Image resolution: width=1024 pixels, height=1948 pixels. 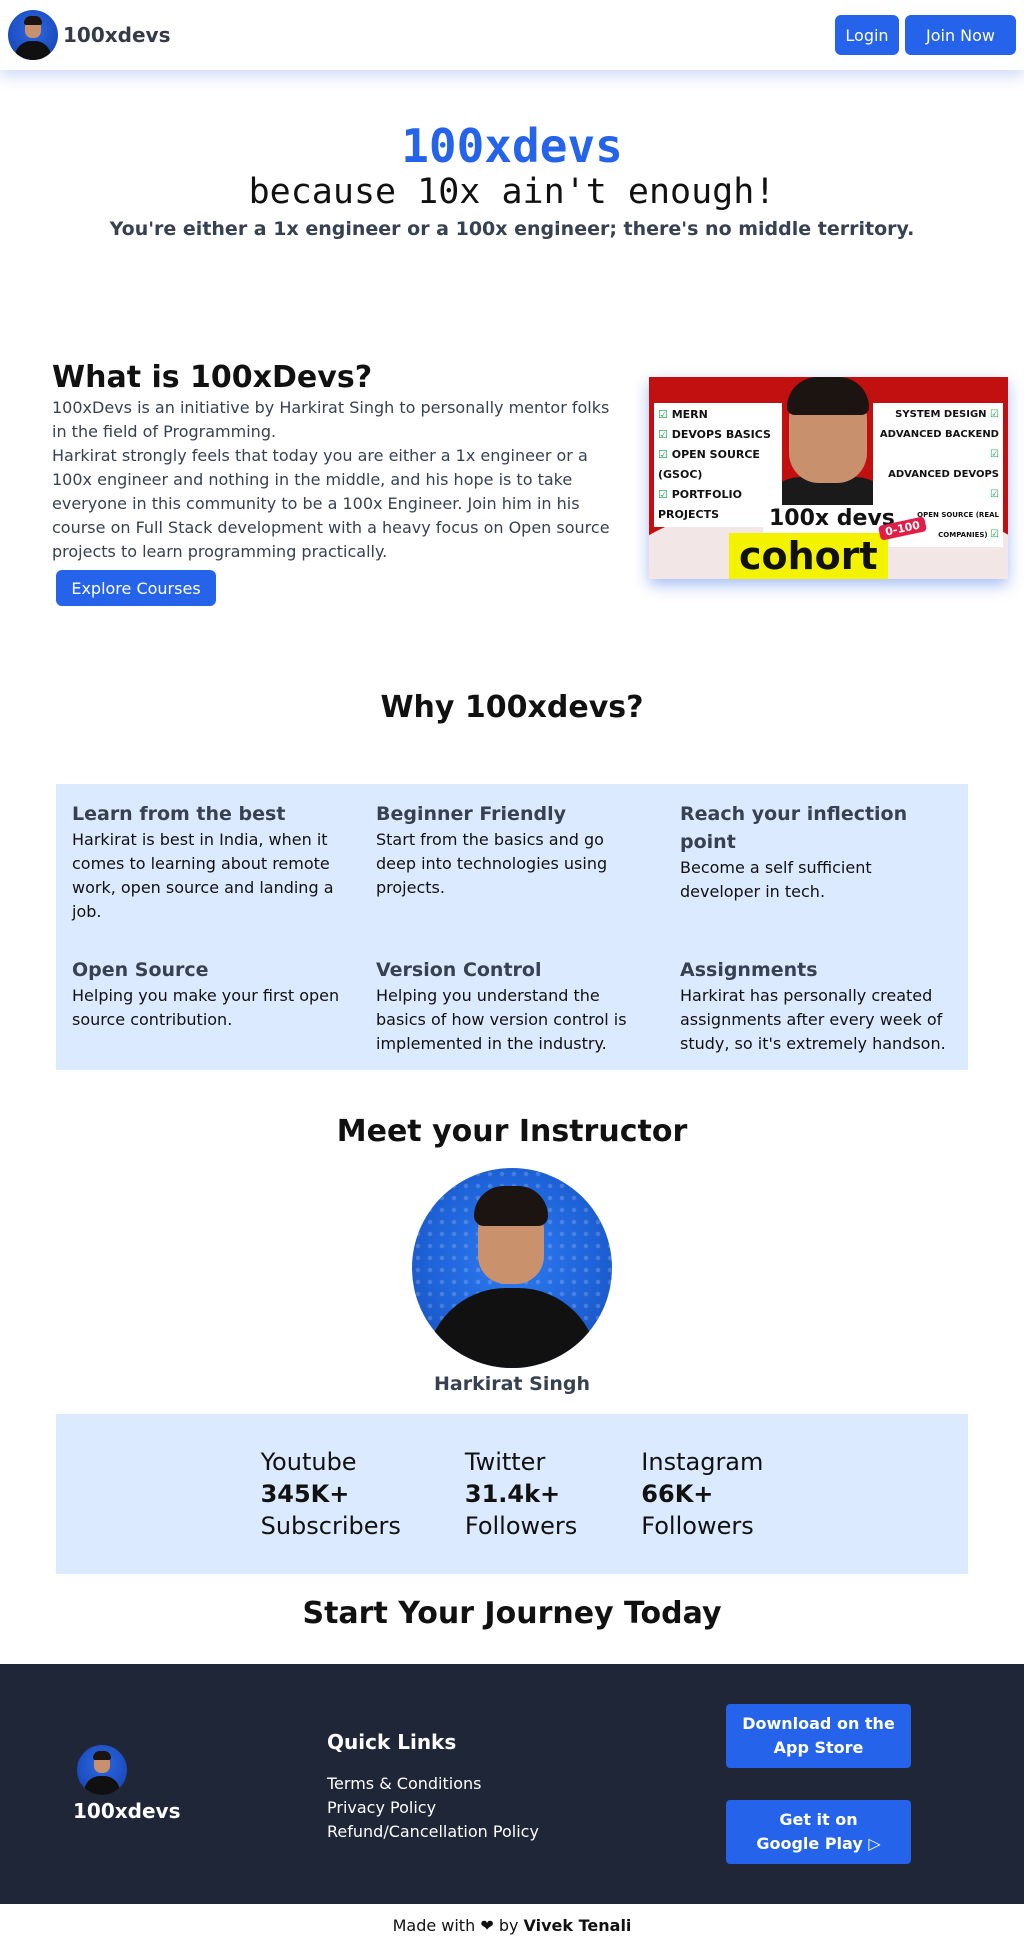 What do you see at coordinates (459, 970) in the screenshot?
I see `feature-title: Version Control` at bounding box center [459, 970].